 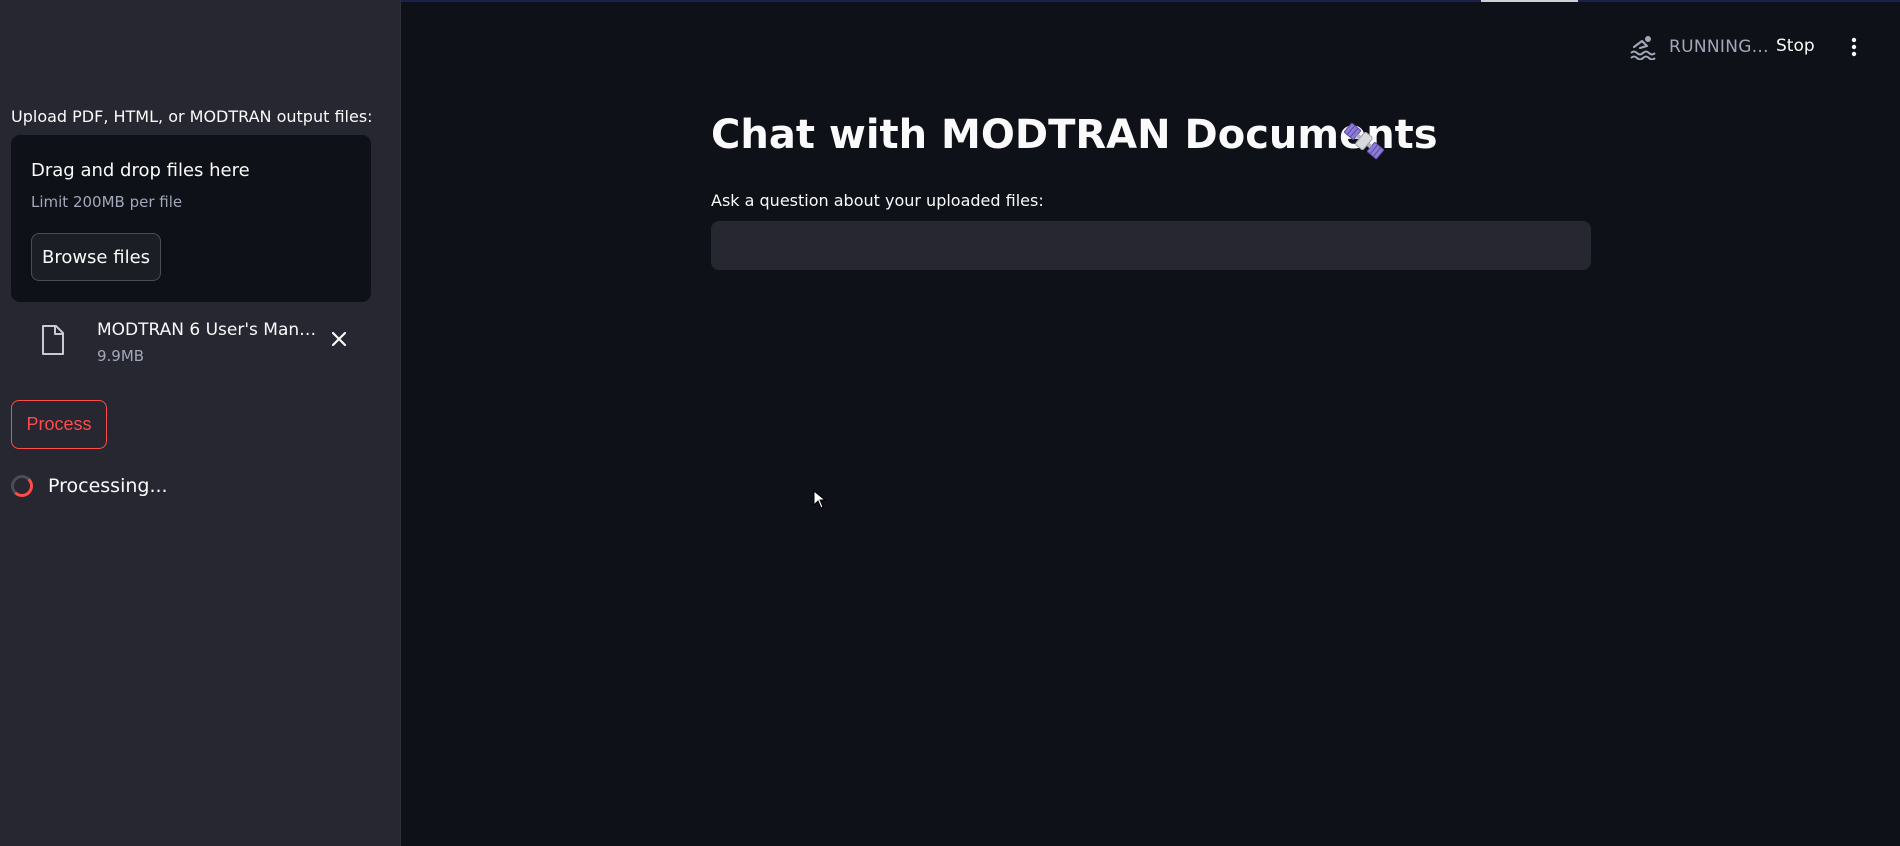 I want to click on process-button: Process, so click(x=59, y=424).